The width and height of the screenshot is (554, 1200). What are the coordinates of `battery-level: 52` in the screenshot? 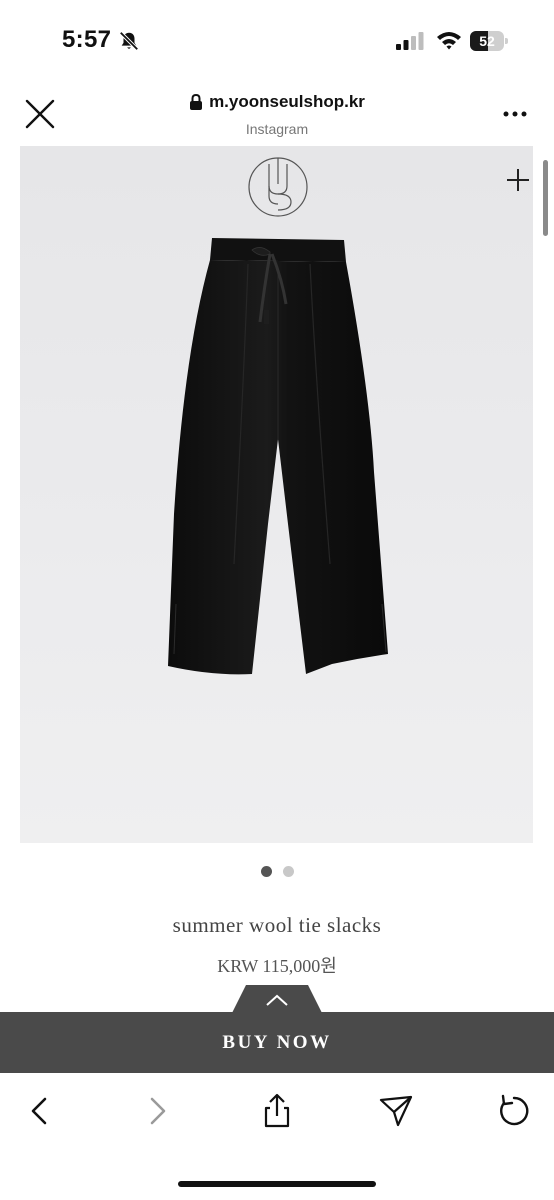 It's located at (487, 41).